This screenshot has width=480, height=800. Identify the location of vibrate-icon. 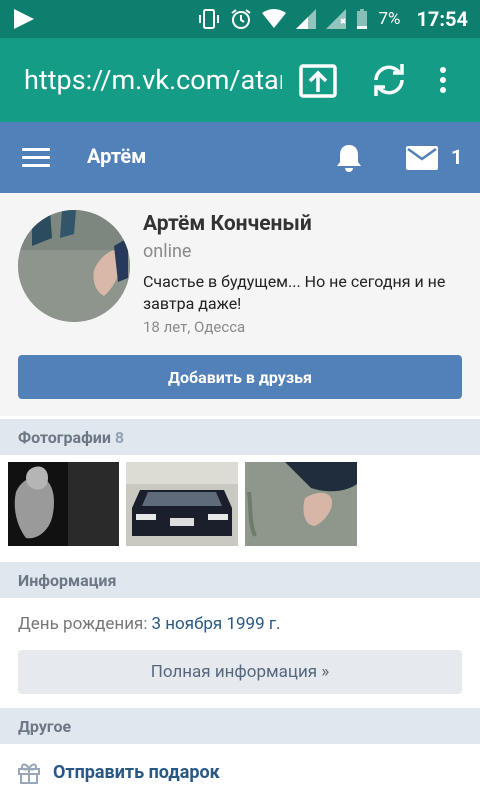
(209, 19).